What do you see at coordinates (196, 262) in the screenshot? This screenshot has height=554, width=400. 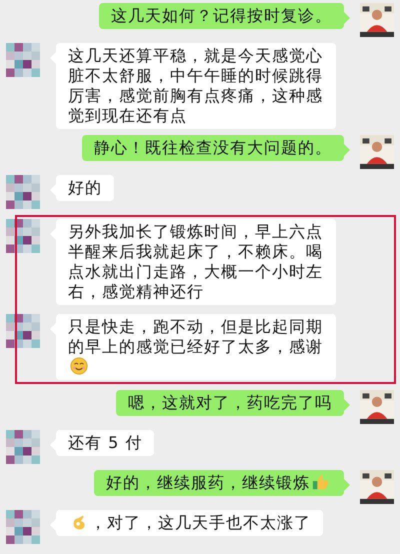 I see `message-bubble: 另外我加长了锻炼时间，早上六点半醒来后我就起床了，不赖床。喝点水就出门走路，大概一个小时左右，感觉精神还行` at bounding box center [196, 262].